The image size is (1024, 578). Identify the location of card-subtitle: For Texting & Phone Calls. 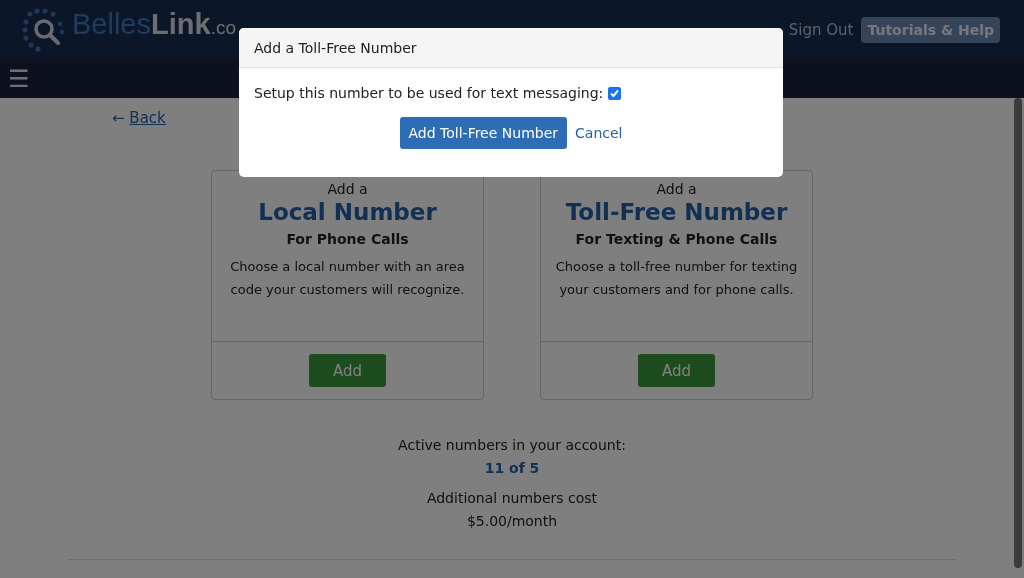
(676, 239).